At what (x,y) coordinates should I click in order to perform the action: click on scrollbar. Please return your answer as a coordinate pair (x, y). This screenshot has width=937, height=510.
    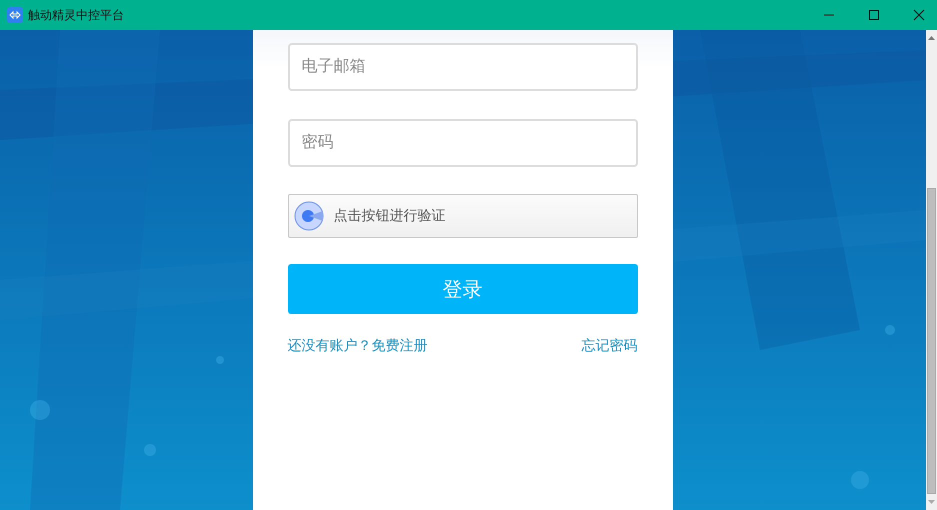
    Looking at the image, I should click on (931, 270).